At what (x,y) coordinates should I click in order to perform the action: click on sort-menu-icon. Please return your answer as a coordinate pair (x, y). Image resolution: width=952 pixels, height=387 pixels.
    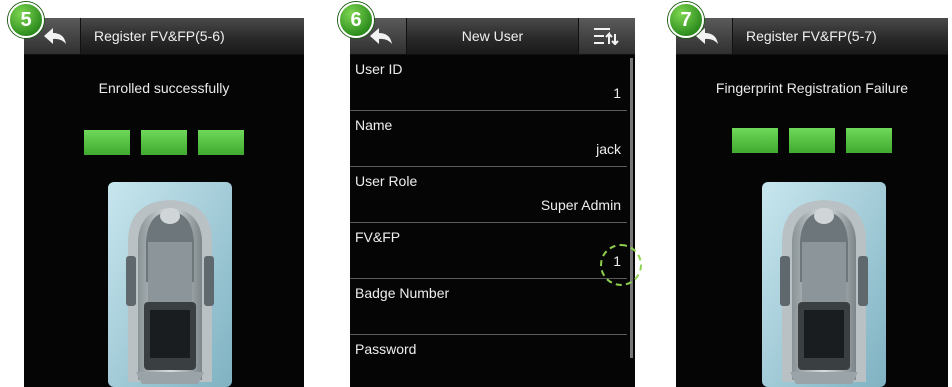
    Looking at the image, I should click on (606, 36).